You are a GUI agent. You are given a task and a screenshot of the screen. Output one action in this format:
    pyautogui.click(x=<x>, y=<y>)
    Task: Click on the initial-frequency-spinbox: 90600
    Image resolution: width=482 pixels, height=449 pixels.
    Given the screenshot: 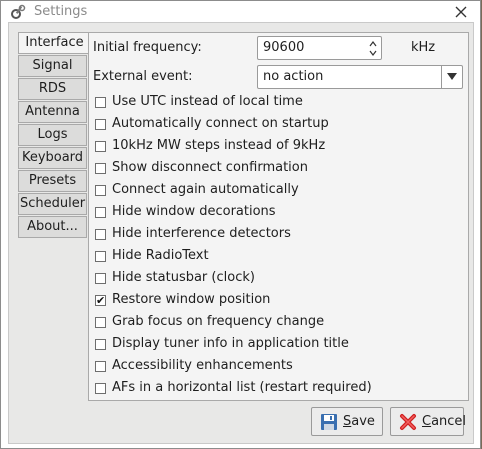 What is the action you would take?
    pyautogui.click(x=319, y=48)
    